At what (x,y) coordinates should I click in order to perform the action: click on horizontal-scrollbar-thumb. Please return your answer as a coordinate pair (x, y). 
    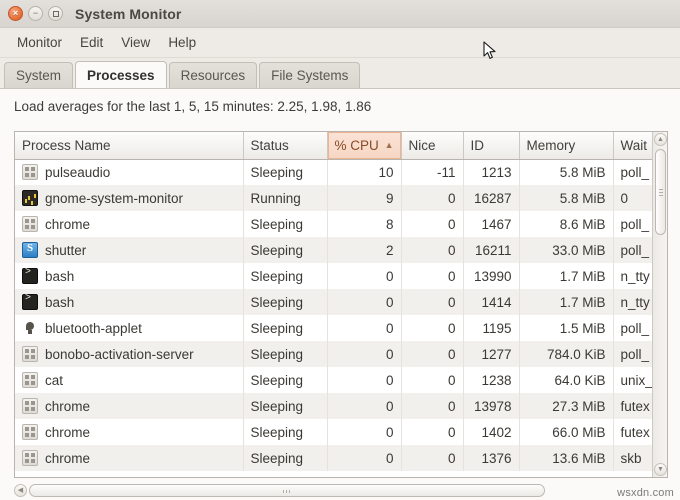
    Looking at the image, I should click on (287, 490).